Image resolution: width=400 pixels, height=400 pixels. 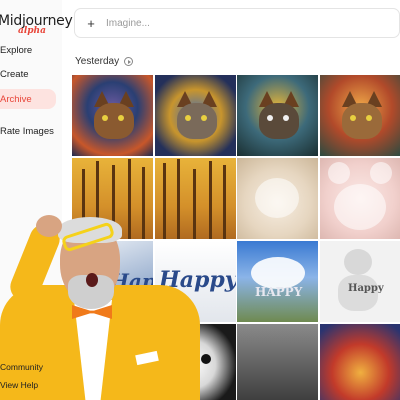 I want to click on sidebar-item-explore: Explore, so click(x=16, y=50).